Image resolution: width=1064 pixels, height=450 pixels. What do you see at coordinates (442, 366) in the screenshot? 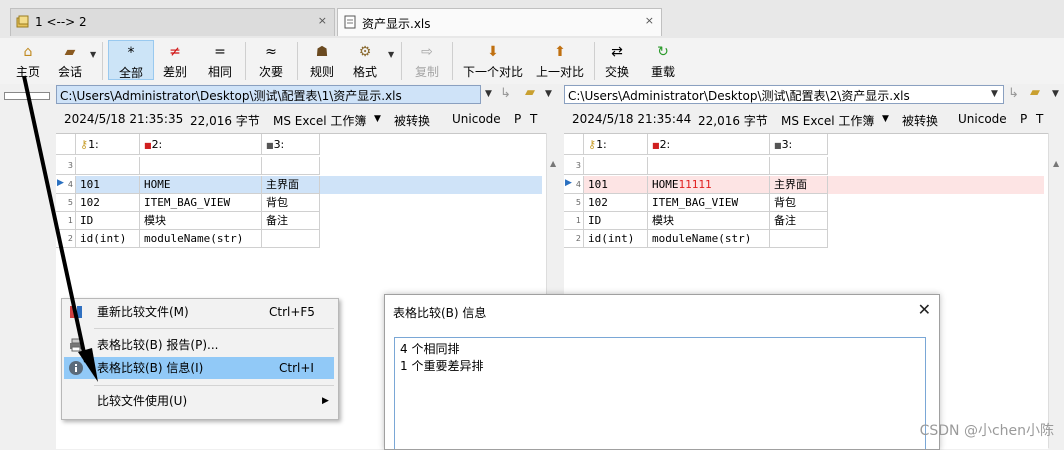
I see `info-line: 1 个重要差异排` at bounding box center [442, 366].